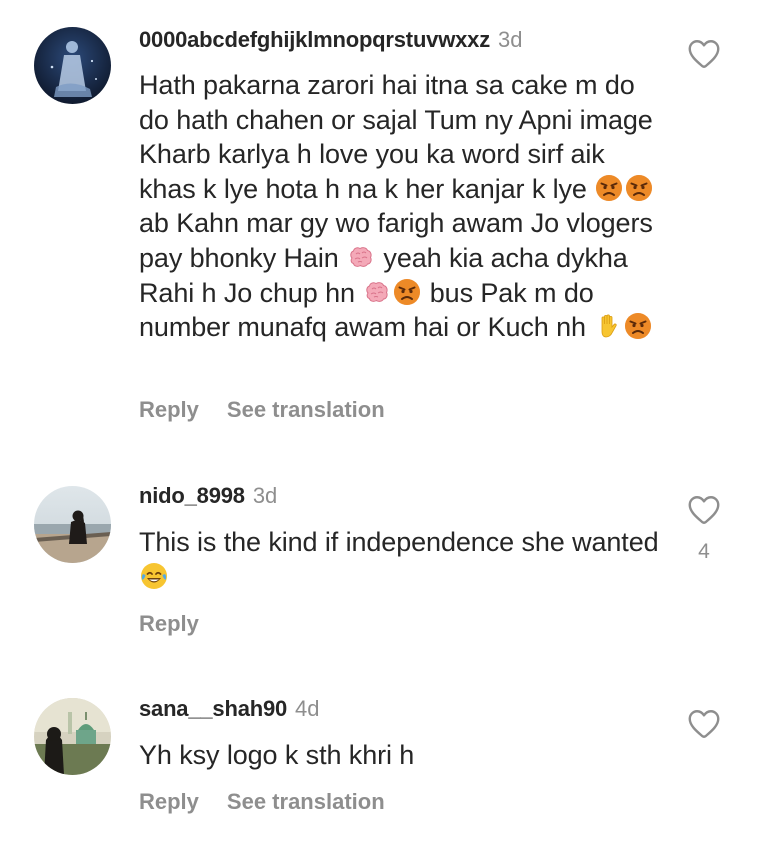  Describe the element at coordinates (277, 755) in the screenshot. I see `comment-text-segment: Yh ksy logo k sth khri h` at that location.